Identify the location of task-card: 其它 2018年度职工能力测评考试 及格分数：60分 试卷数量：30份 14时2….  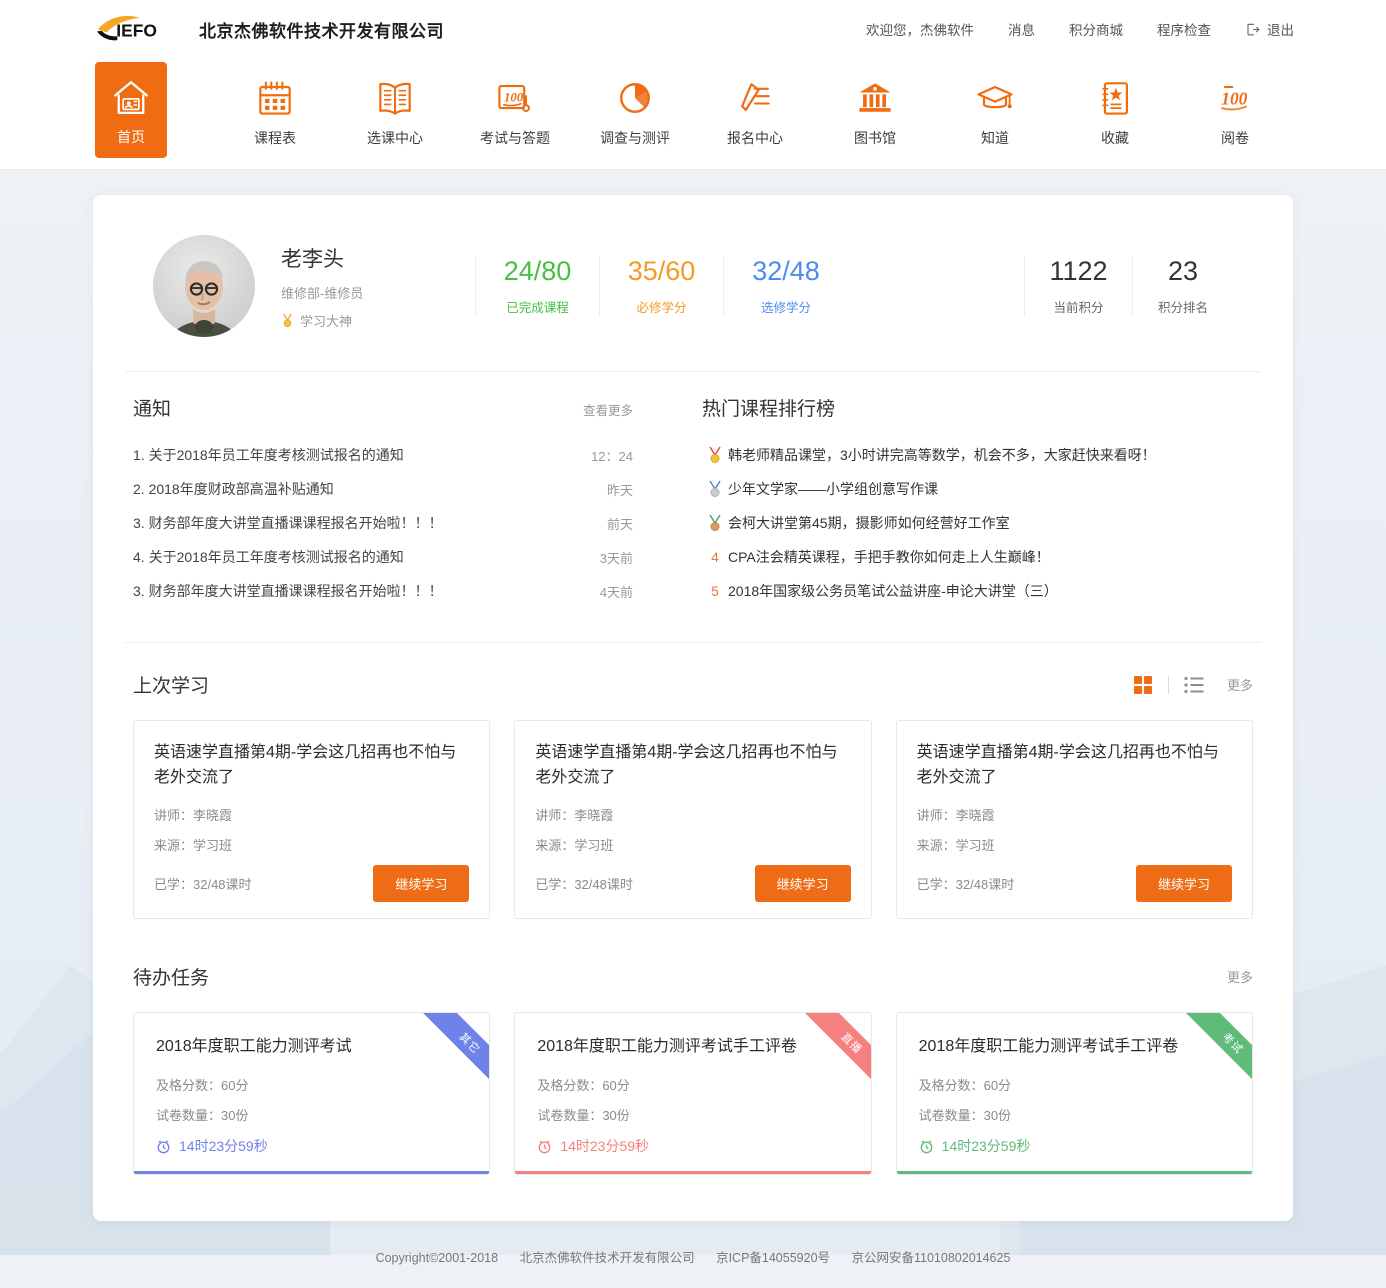
(312, 1093).